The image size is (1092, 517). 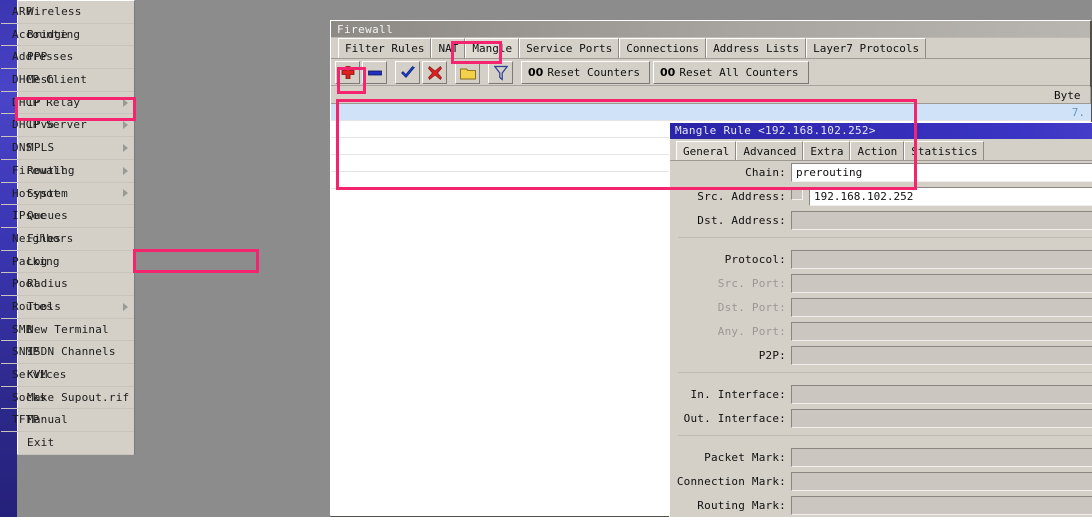 What do you see at coordinates (36, 193) in the screenshot?
I see `ip-submenu-item-label: Hotspot` at bounding box center [36, 193].